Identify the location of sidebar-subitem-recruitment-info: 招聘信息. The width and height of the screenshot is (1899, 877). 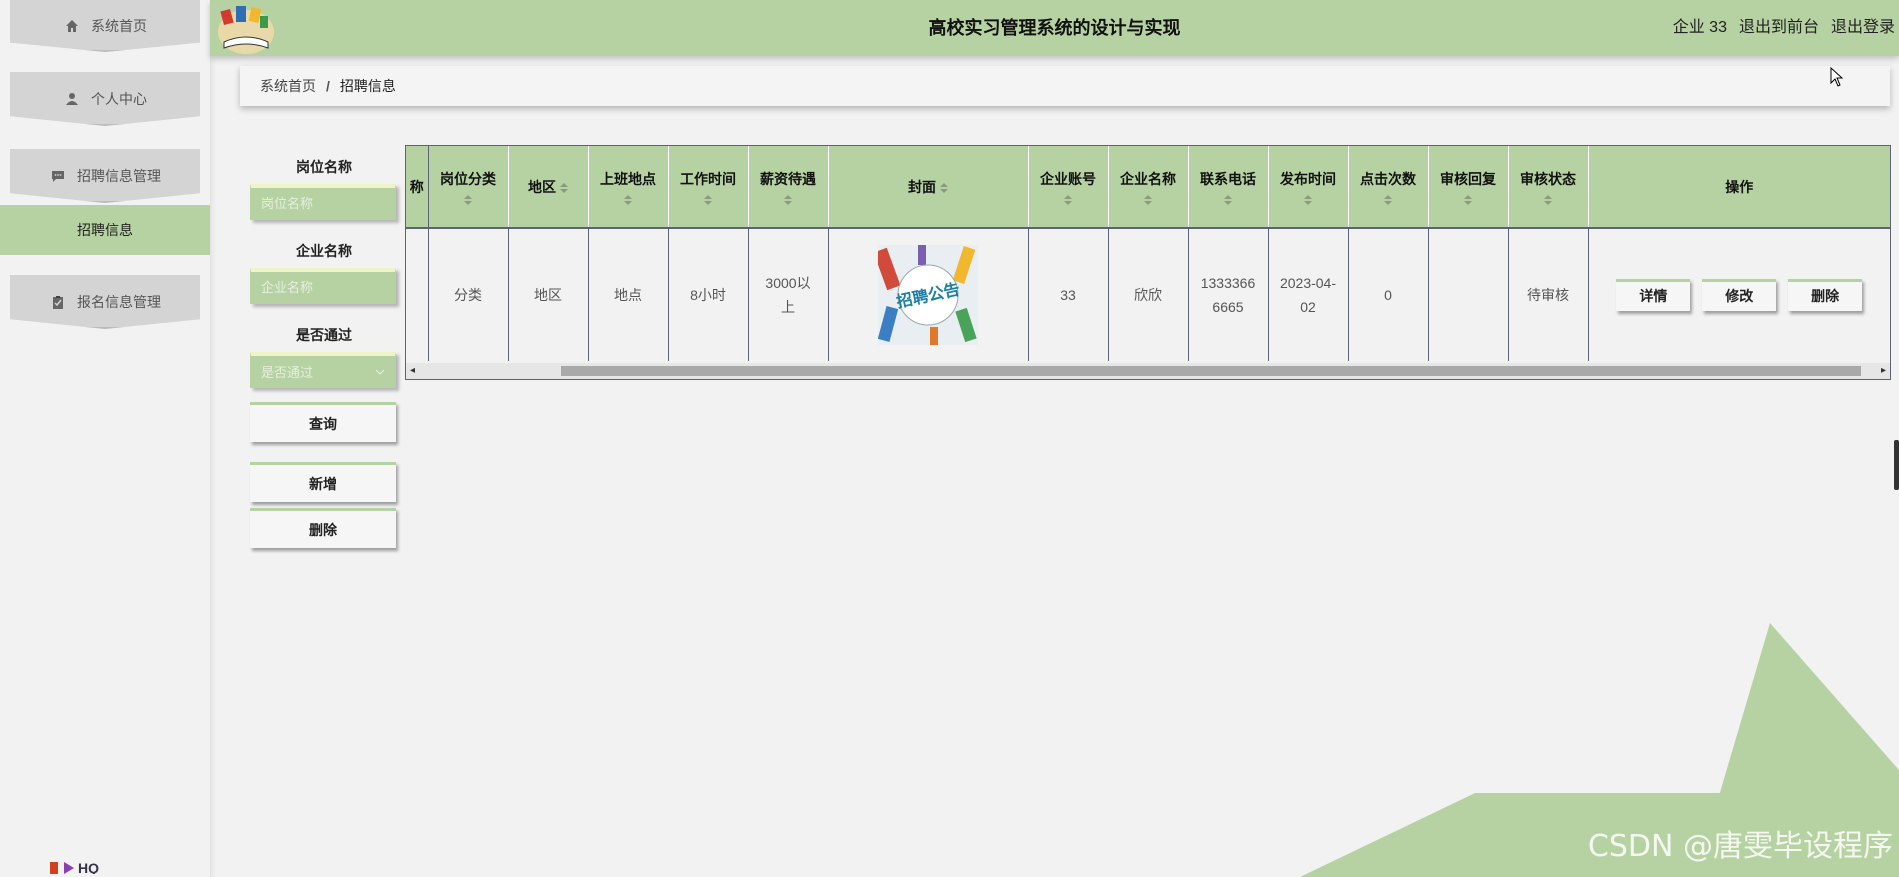
(105, 230).